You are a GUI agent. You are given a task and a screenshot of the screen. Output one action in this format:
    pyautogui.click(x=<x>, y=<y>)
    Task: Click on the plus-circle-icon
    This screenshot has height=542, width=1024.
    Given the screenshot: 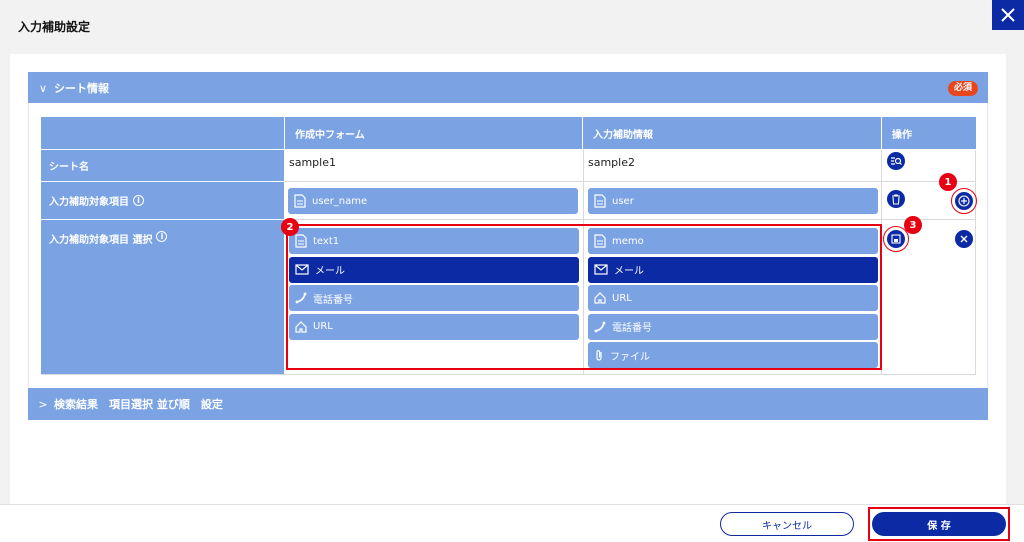 What is the action you would take?
    pyautogui.click(x=964, y=201)
    